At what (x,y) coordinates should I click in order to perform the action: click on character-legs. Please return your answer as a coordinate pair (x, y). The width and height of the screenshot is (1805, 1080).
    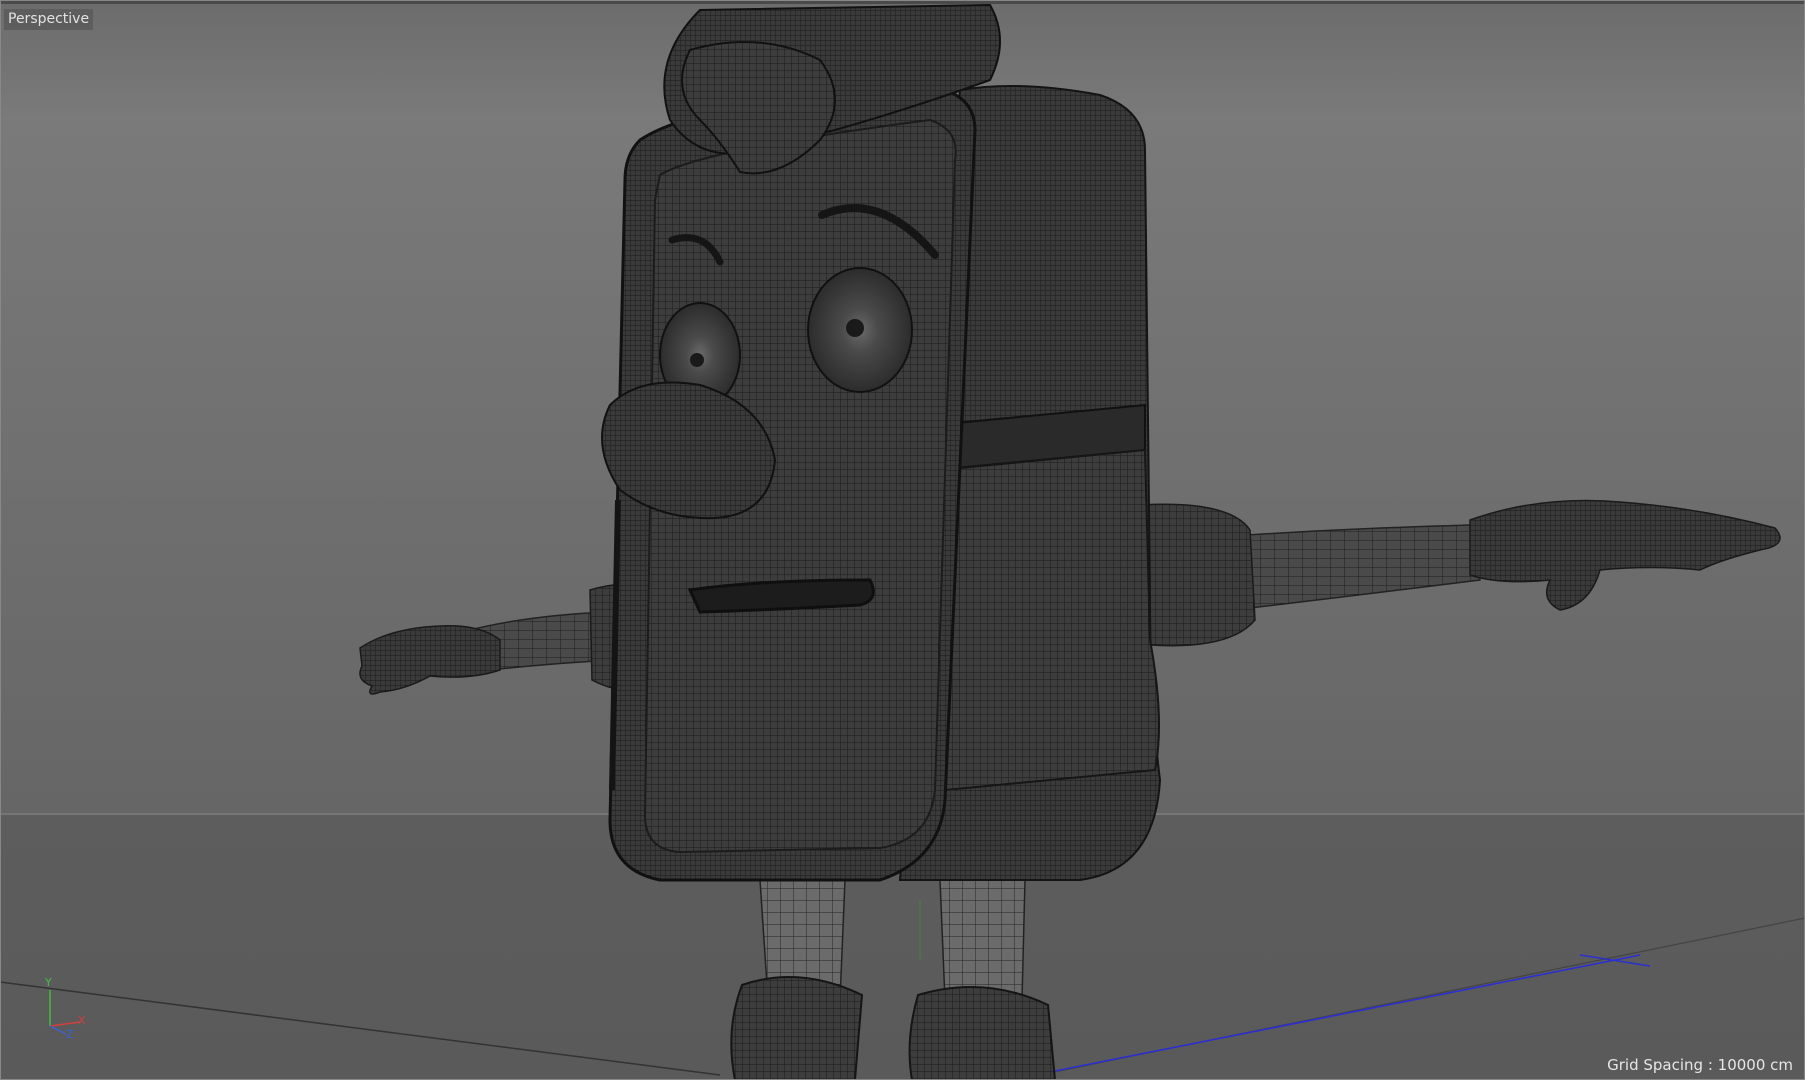
    Looking at the image, I should click on (893, 979).